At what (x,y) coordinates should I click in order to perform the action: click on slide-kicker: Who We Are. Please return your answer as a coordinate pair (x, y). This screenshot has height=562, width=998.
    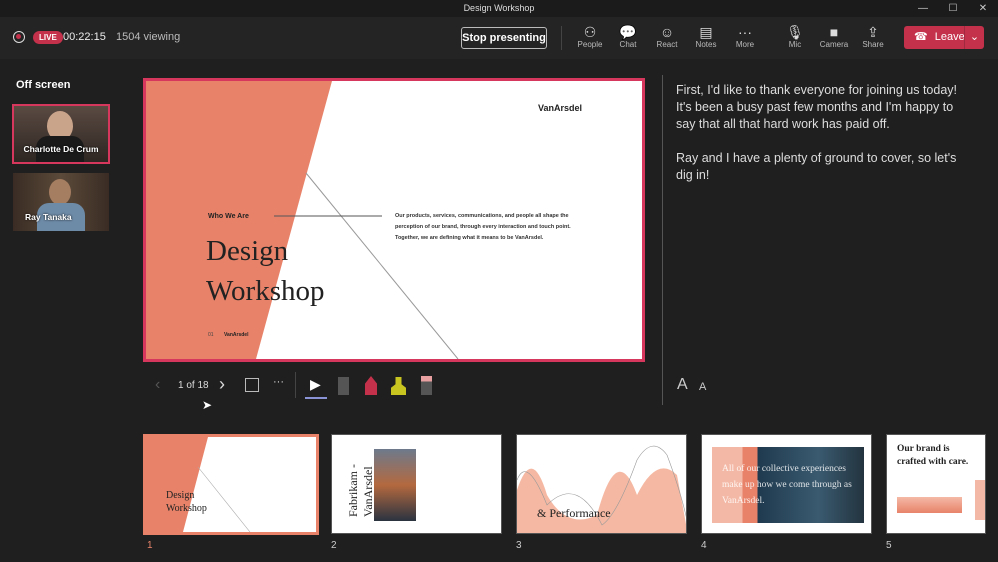
    Looking at the image, I should click on (228, 216).